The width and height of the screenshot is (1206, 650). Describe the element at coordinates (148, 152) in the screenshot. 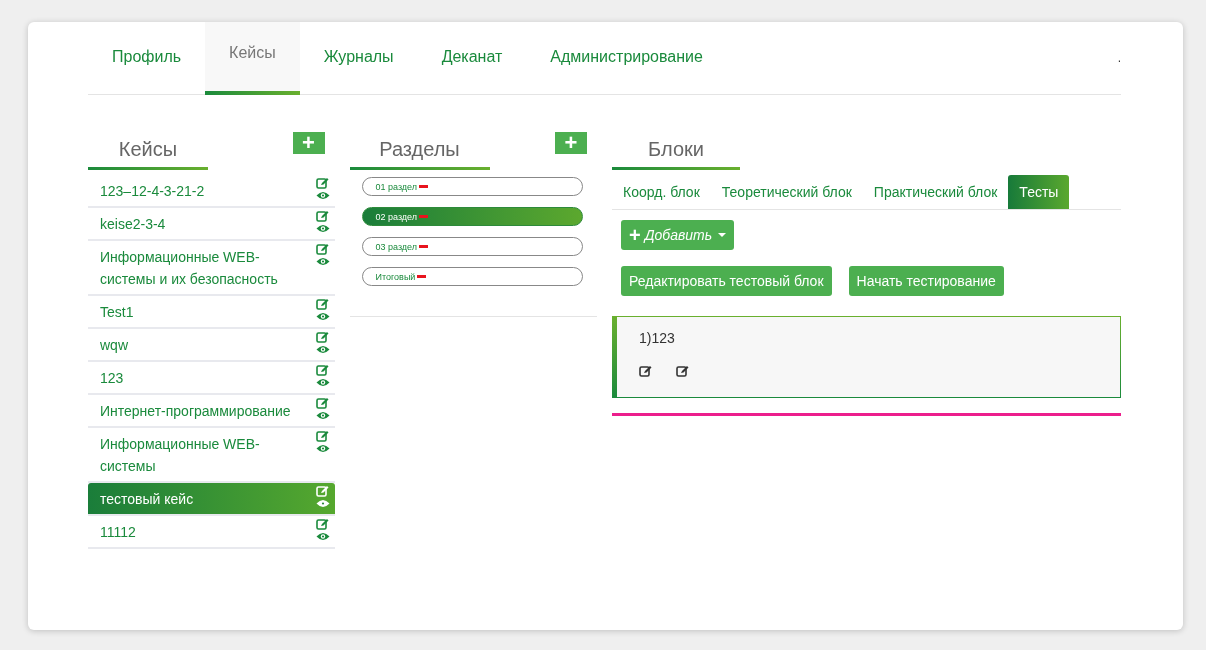

I see `column-title: Кейсы` at that location.